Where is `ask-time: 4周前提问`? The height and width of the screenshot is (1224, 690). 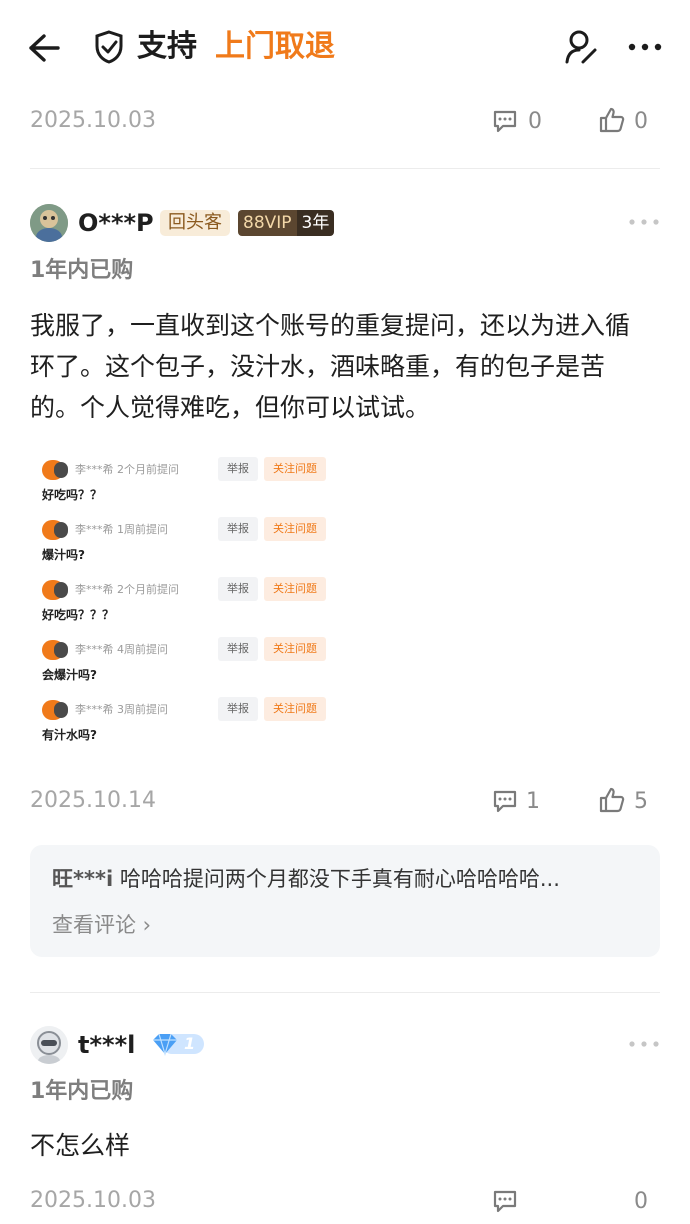
ask-time: 4周前提问 is located at coordinates (142, 649).